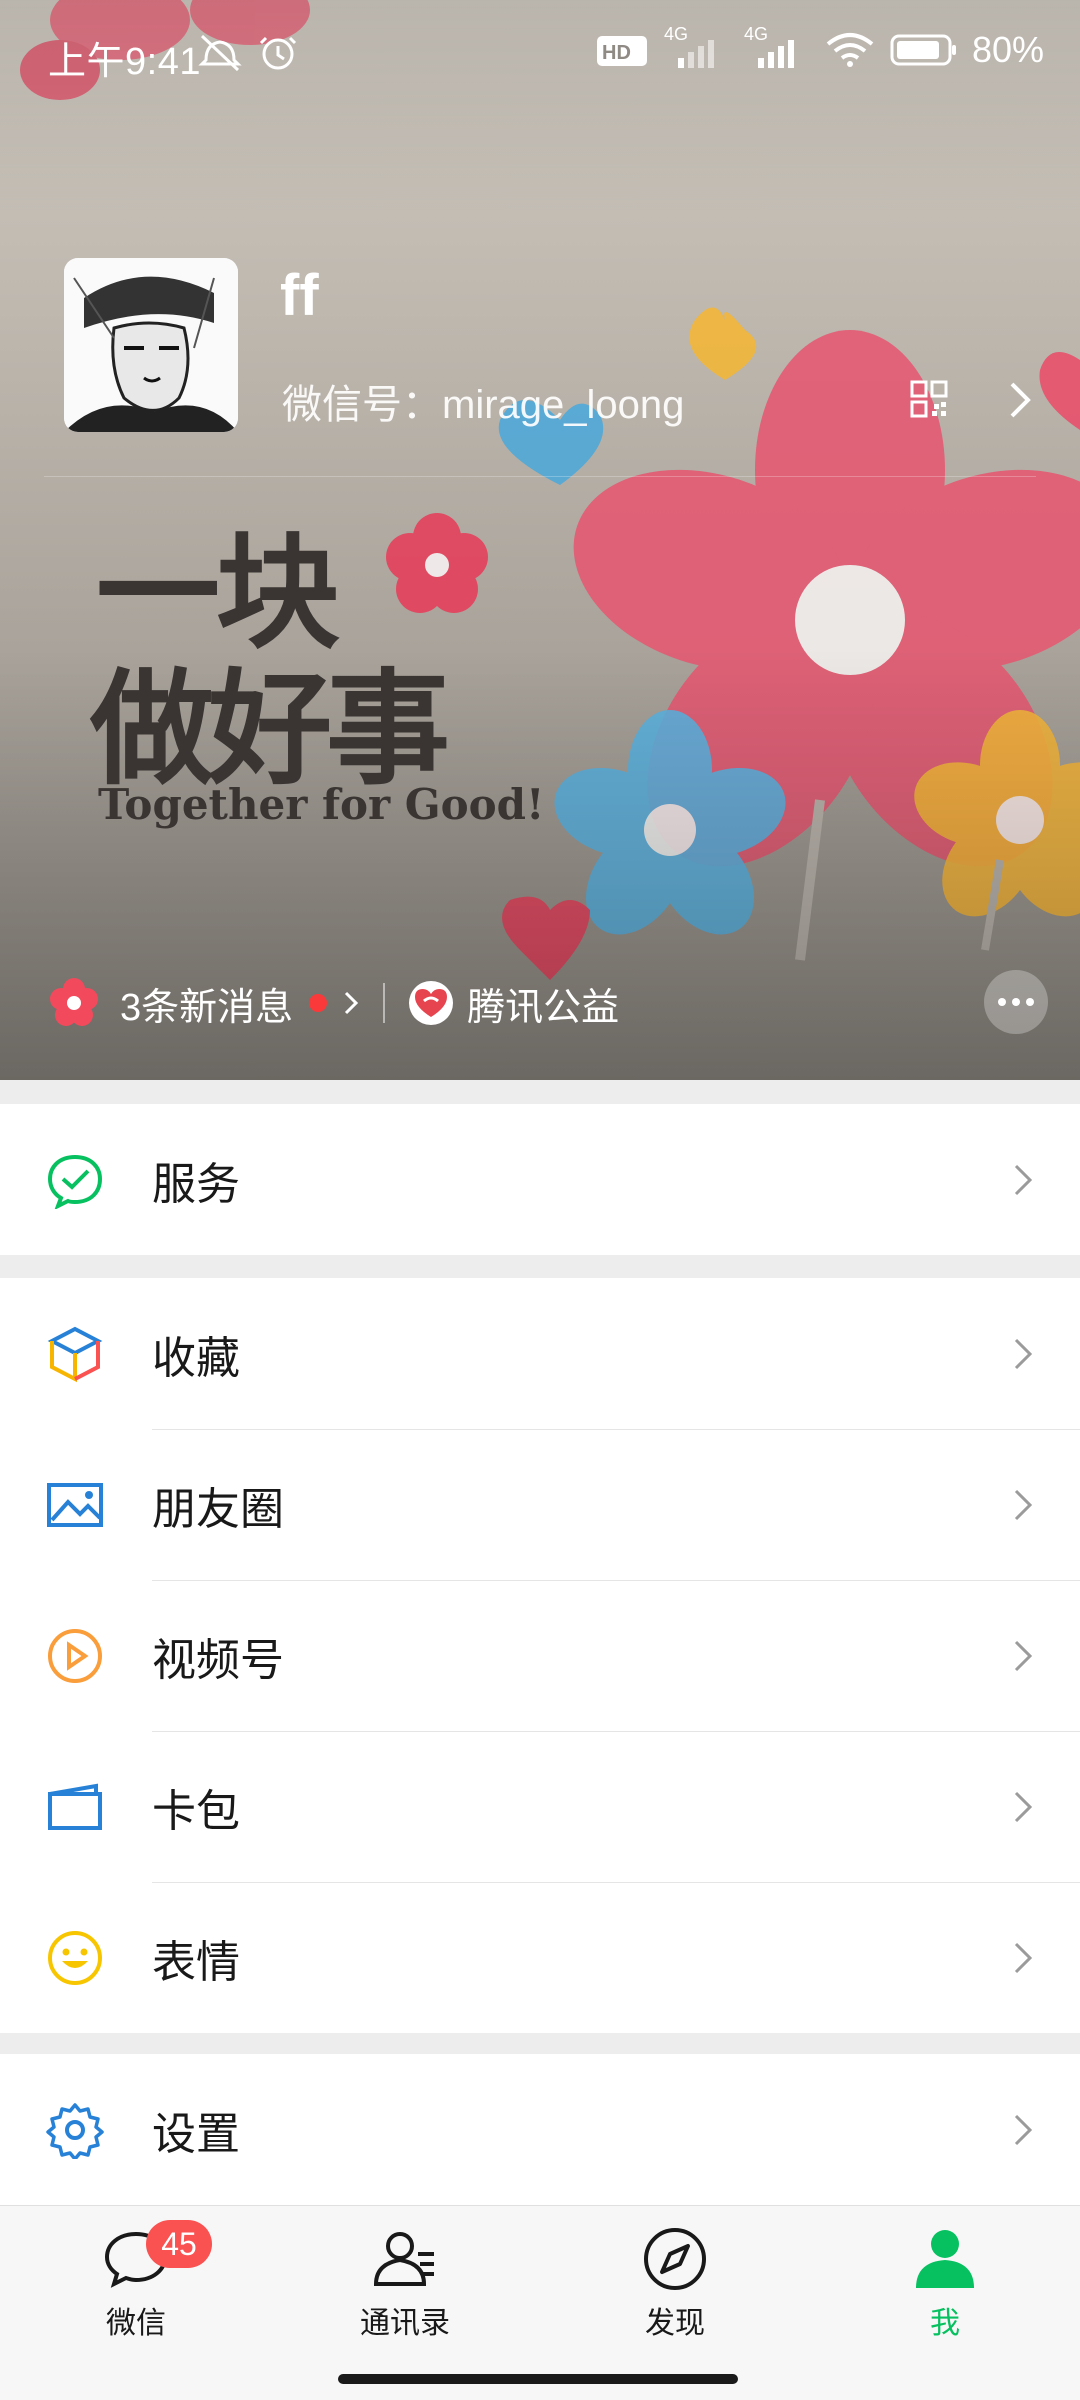 The width and height of the screenshot is (1080, 2400). Describe the element at coordinates (278, 53) in the screenshot. I see `alarm-icon` at that location.